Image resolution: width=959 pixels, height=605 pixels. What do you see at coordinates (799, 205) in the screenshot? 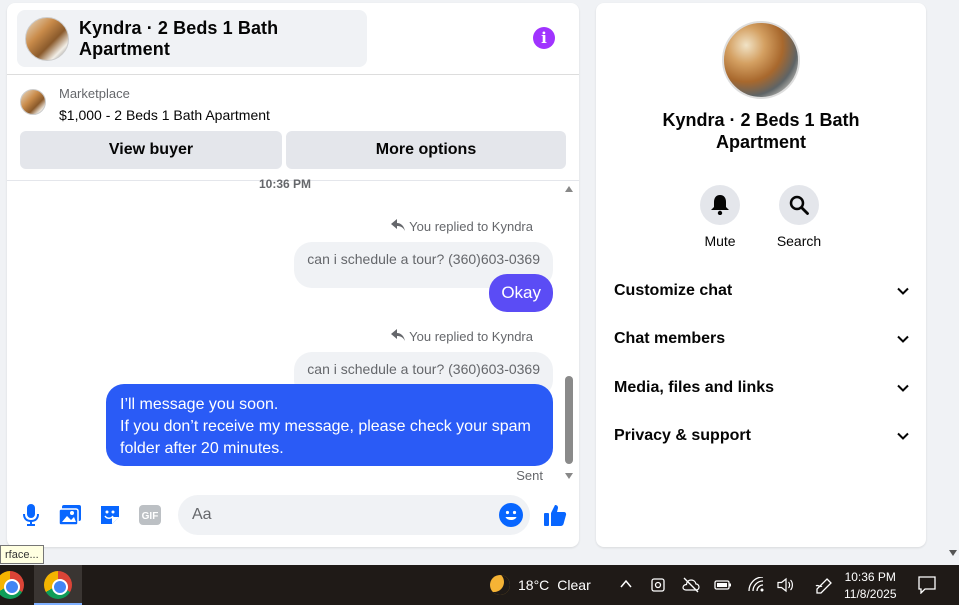
I see `search-icon` at bounding box center [799, 205].